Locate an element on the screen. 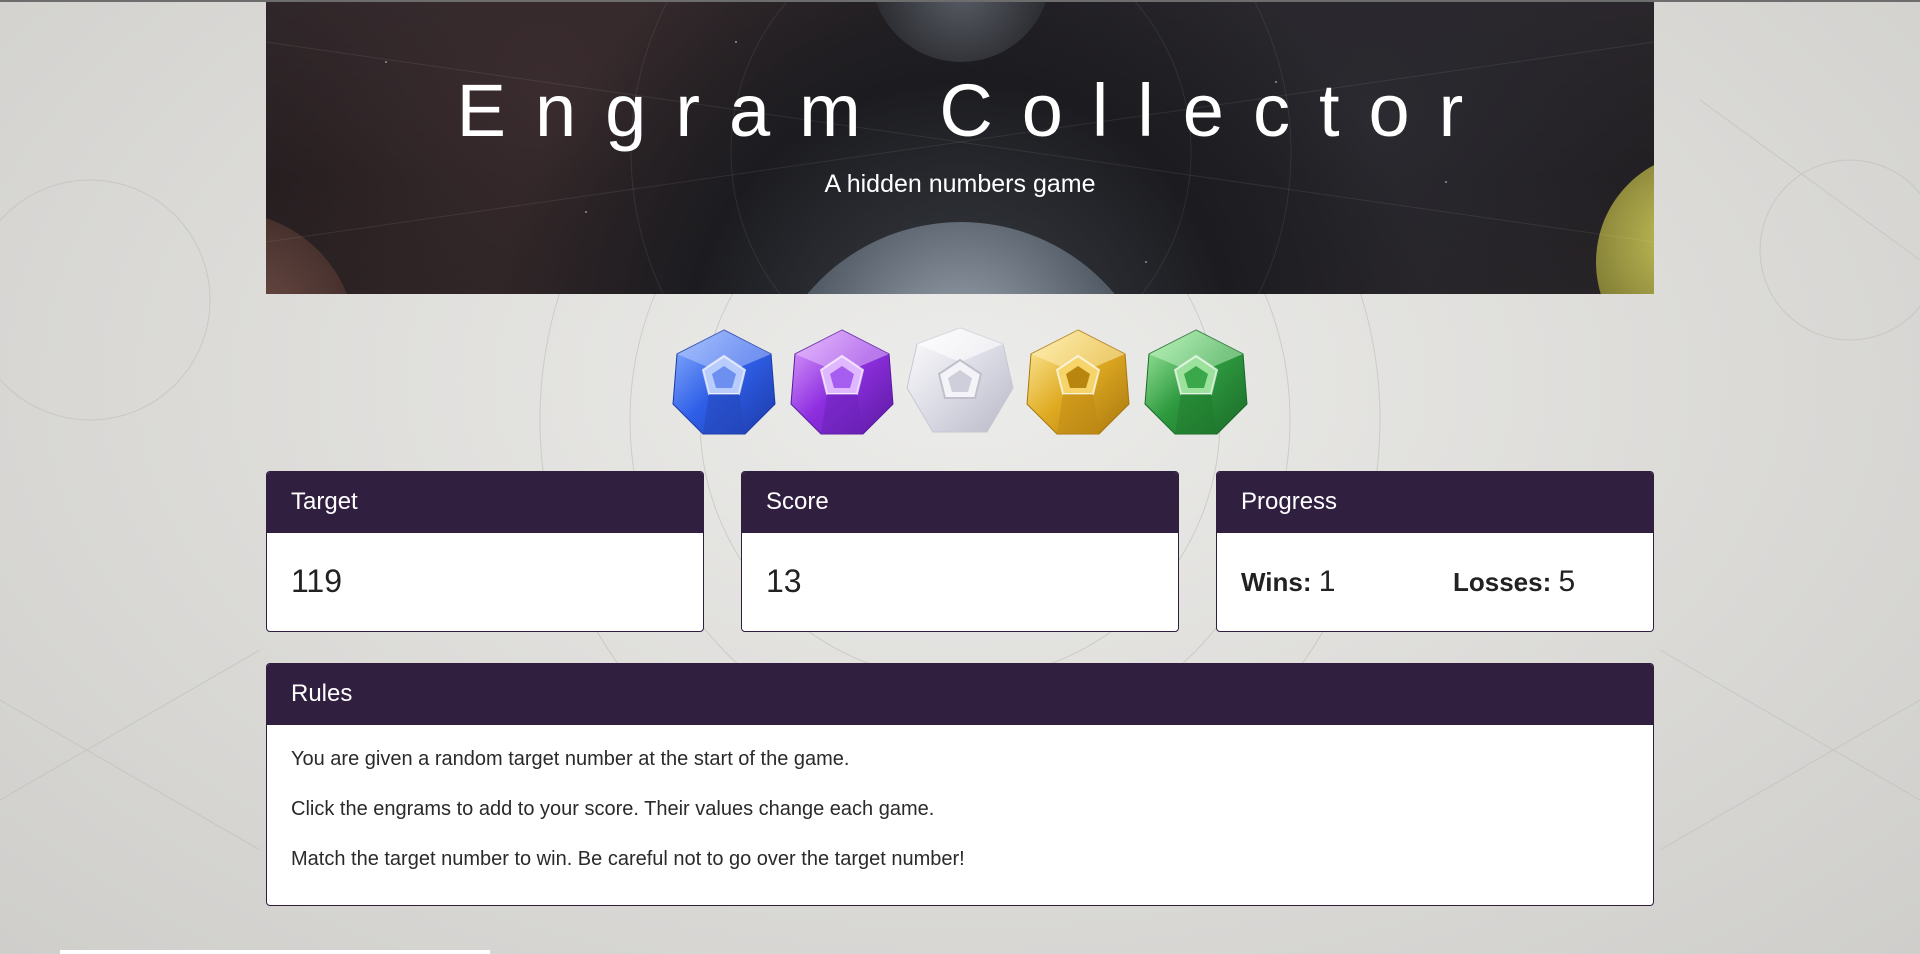  wins-stat: Wins: 1 is located at coordinates (1288, 582).